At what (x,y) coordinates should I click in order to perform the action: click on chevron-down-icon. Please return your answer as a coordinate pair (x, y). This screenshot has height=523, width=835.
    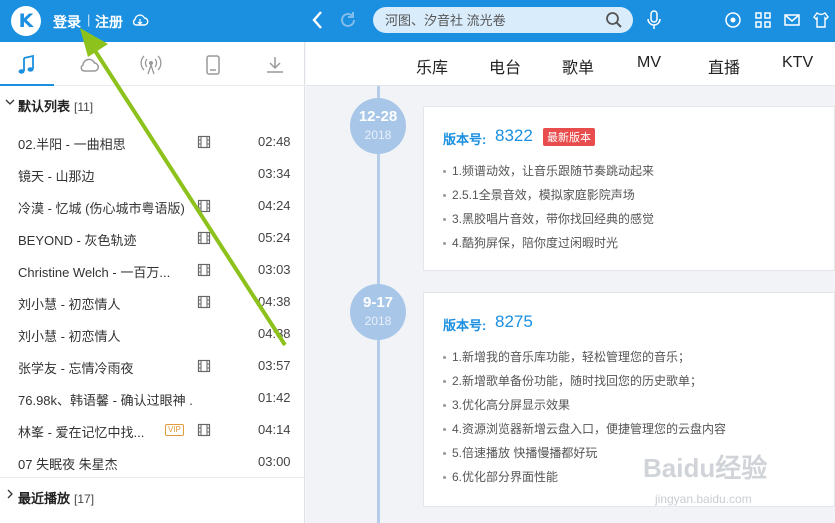
    Looking at the image, I should click on (10, 102).